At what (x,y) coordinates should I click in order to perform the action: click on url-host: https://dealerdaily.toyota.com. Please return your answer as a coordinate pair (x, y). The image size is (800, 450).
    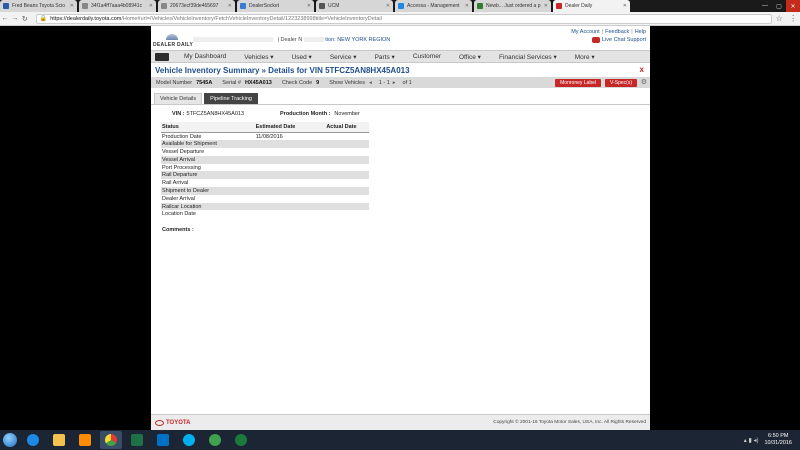
    Looking at the image, I should click on (86, 18).